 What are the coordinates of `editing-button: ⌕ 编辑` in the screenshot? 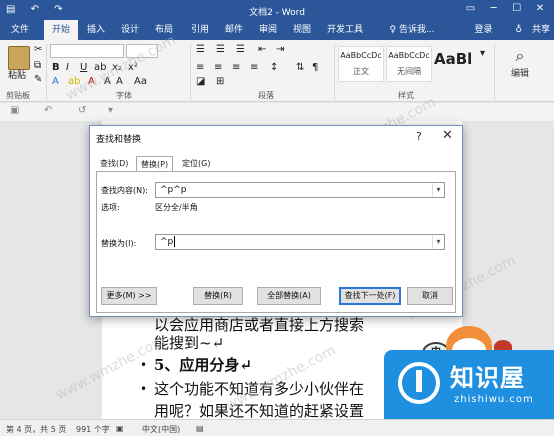 It's located at (520, 68).